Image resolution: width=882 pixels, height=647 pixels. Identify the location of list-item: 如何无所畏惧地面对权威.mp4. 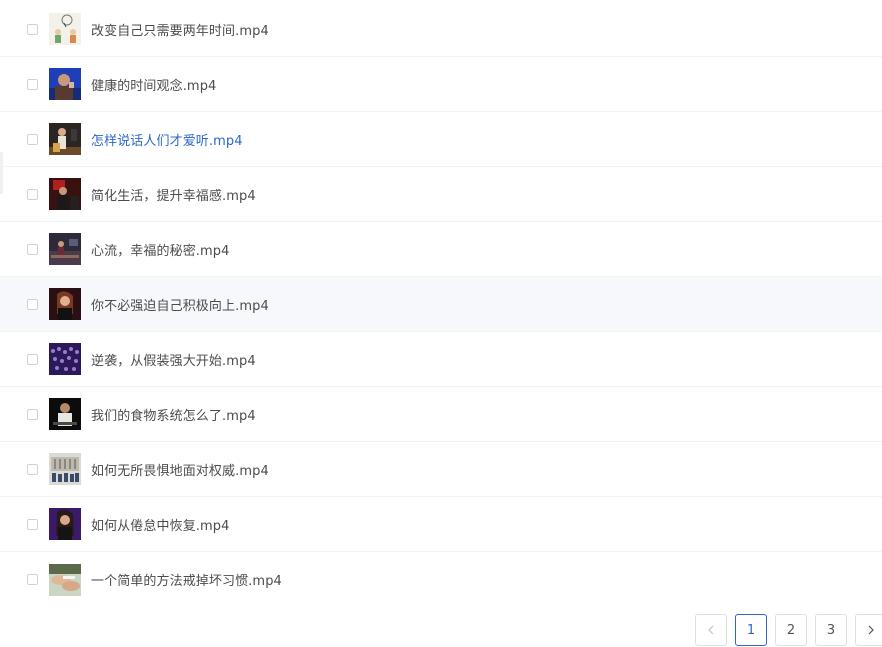
(441, 469).